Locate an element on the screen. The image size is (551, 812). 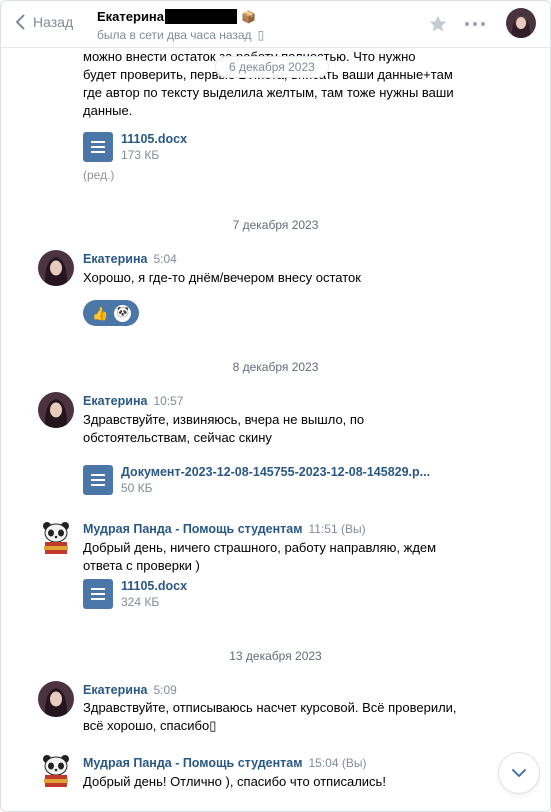
reactions-pill: 👍 🐼 is located at coordinates (111, 313).